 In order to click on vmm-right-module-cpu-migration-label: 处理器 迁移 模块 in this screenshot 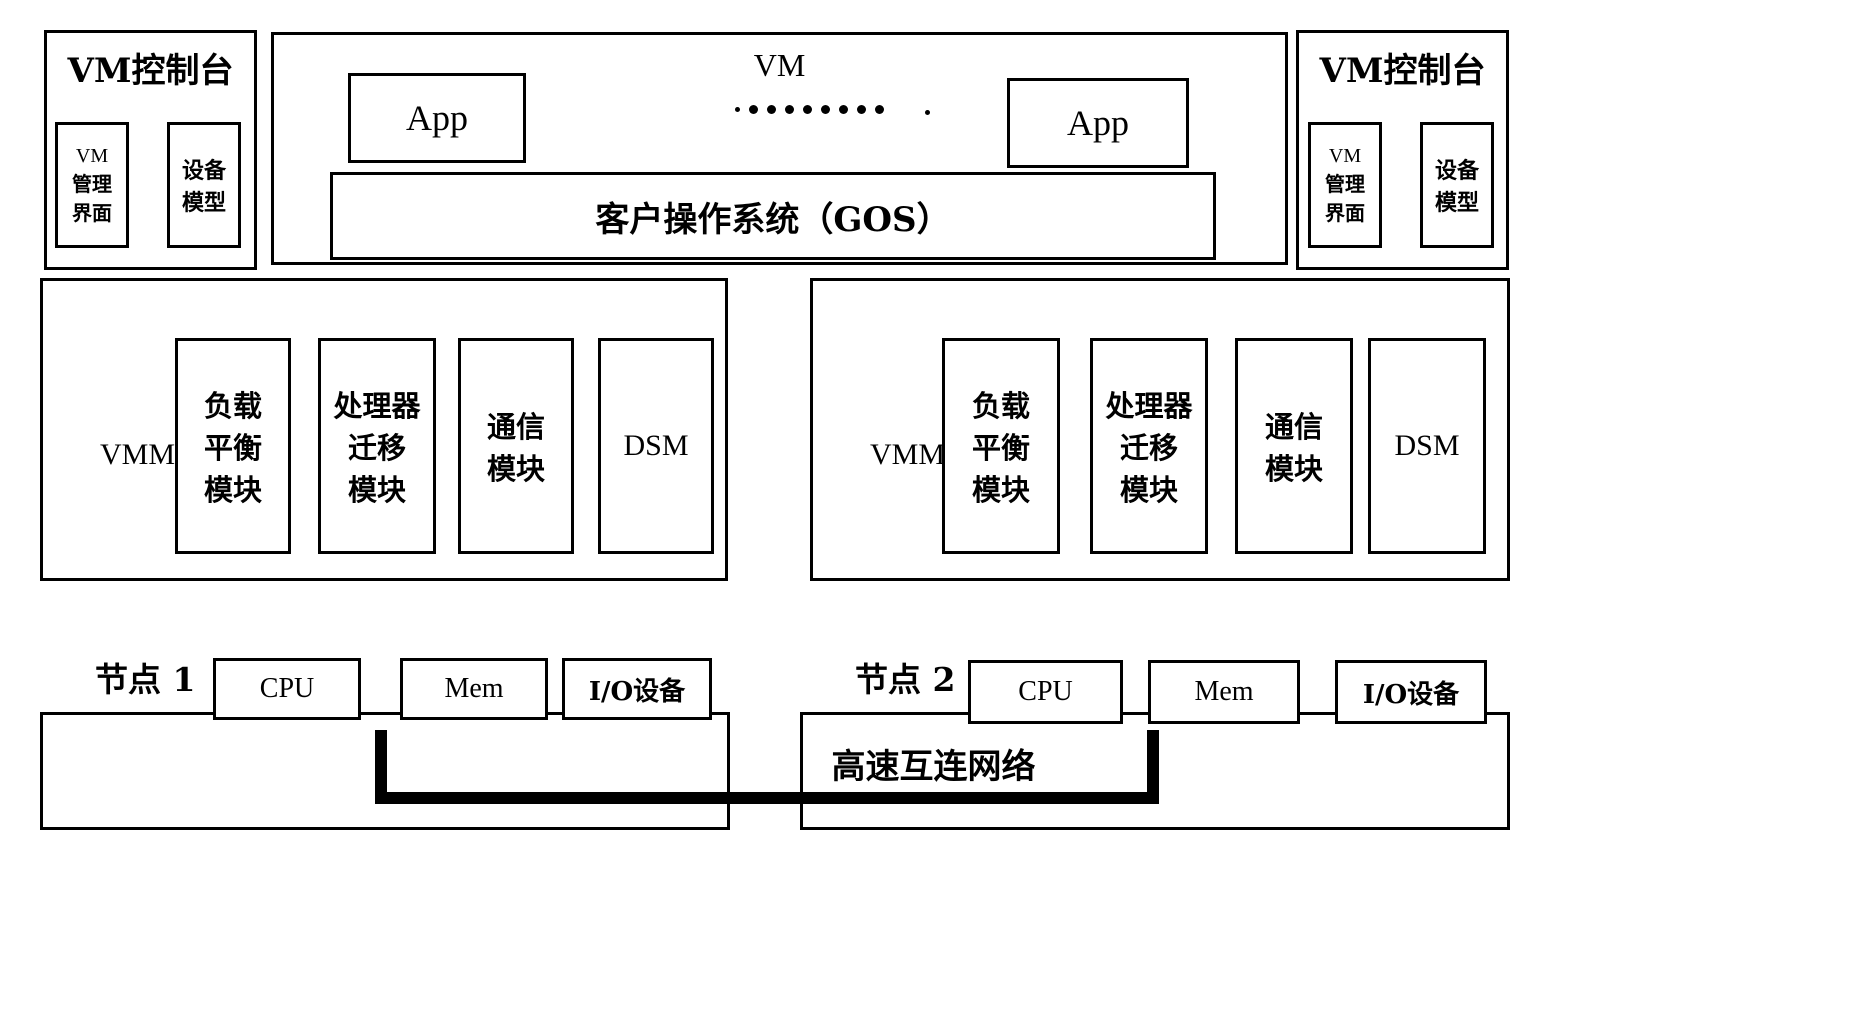, I will do `click(1149, 446)`.